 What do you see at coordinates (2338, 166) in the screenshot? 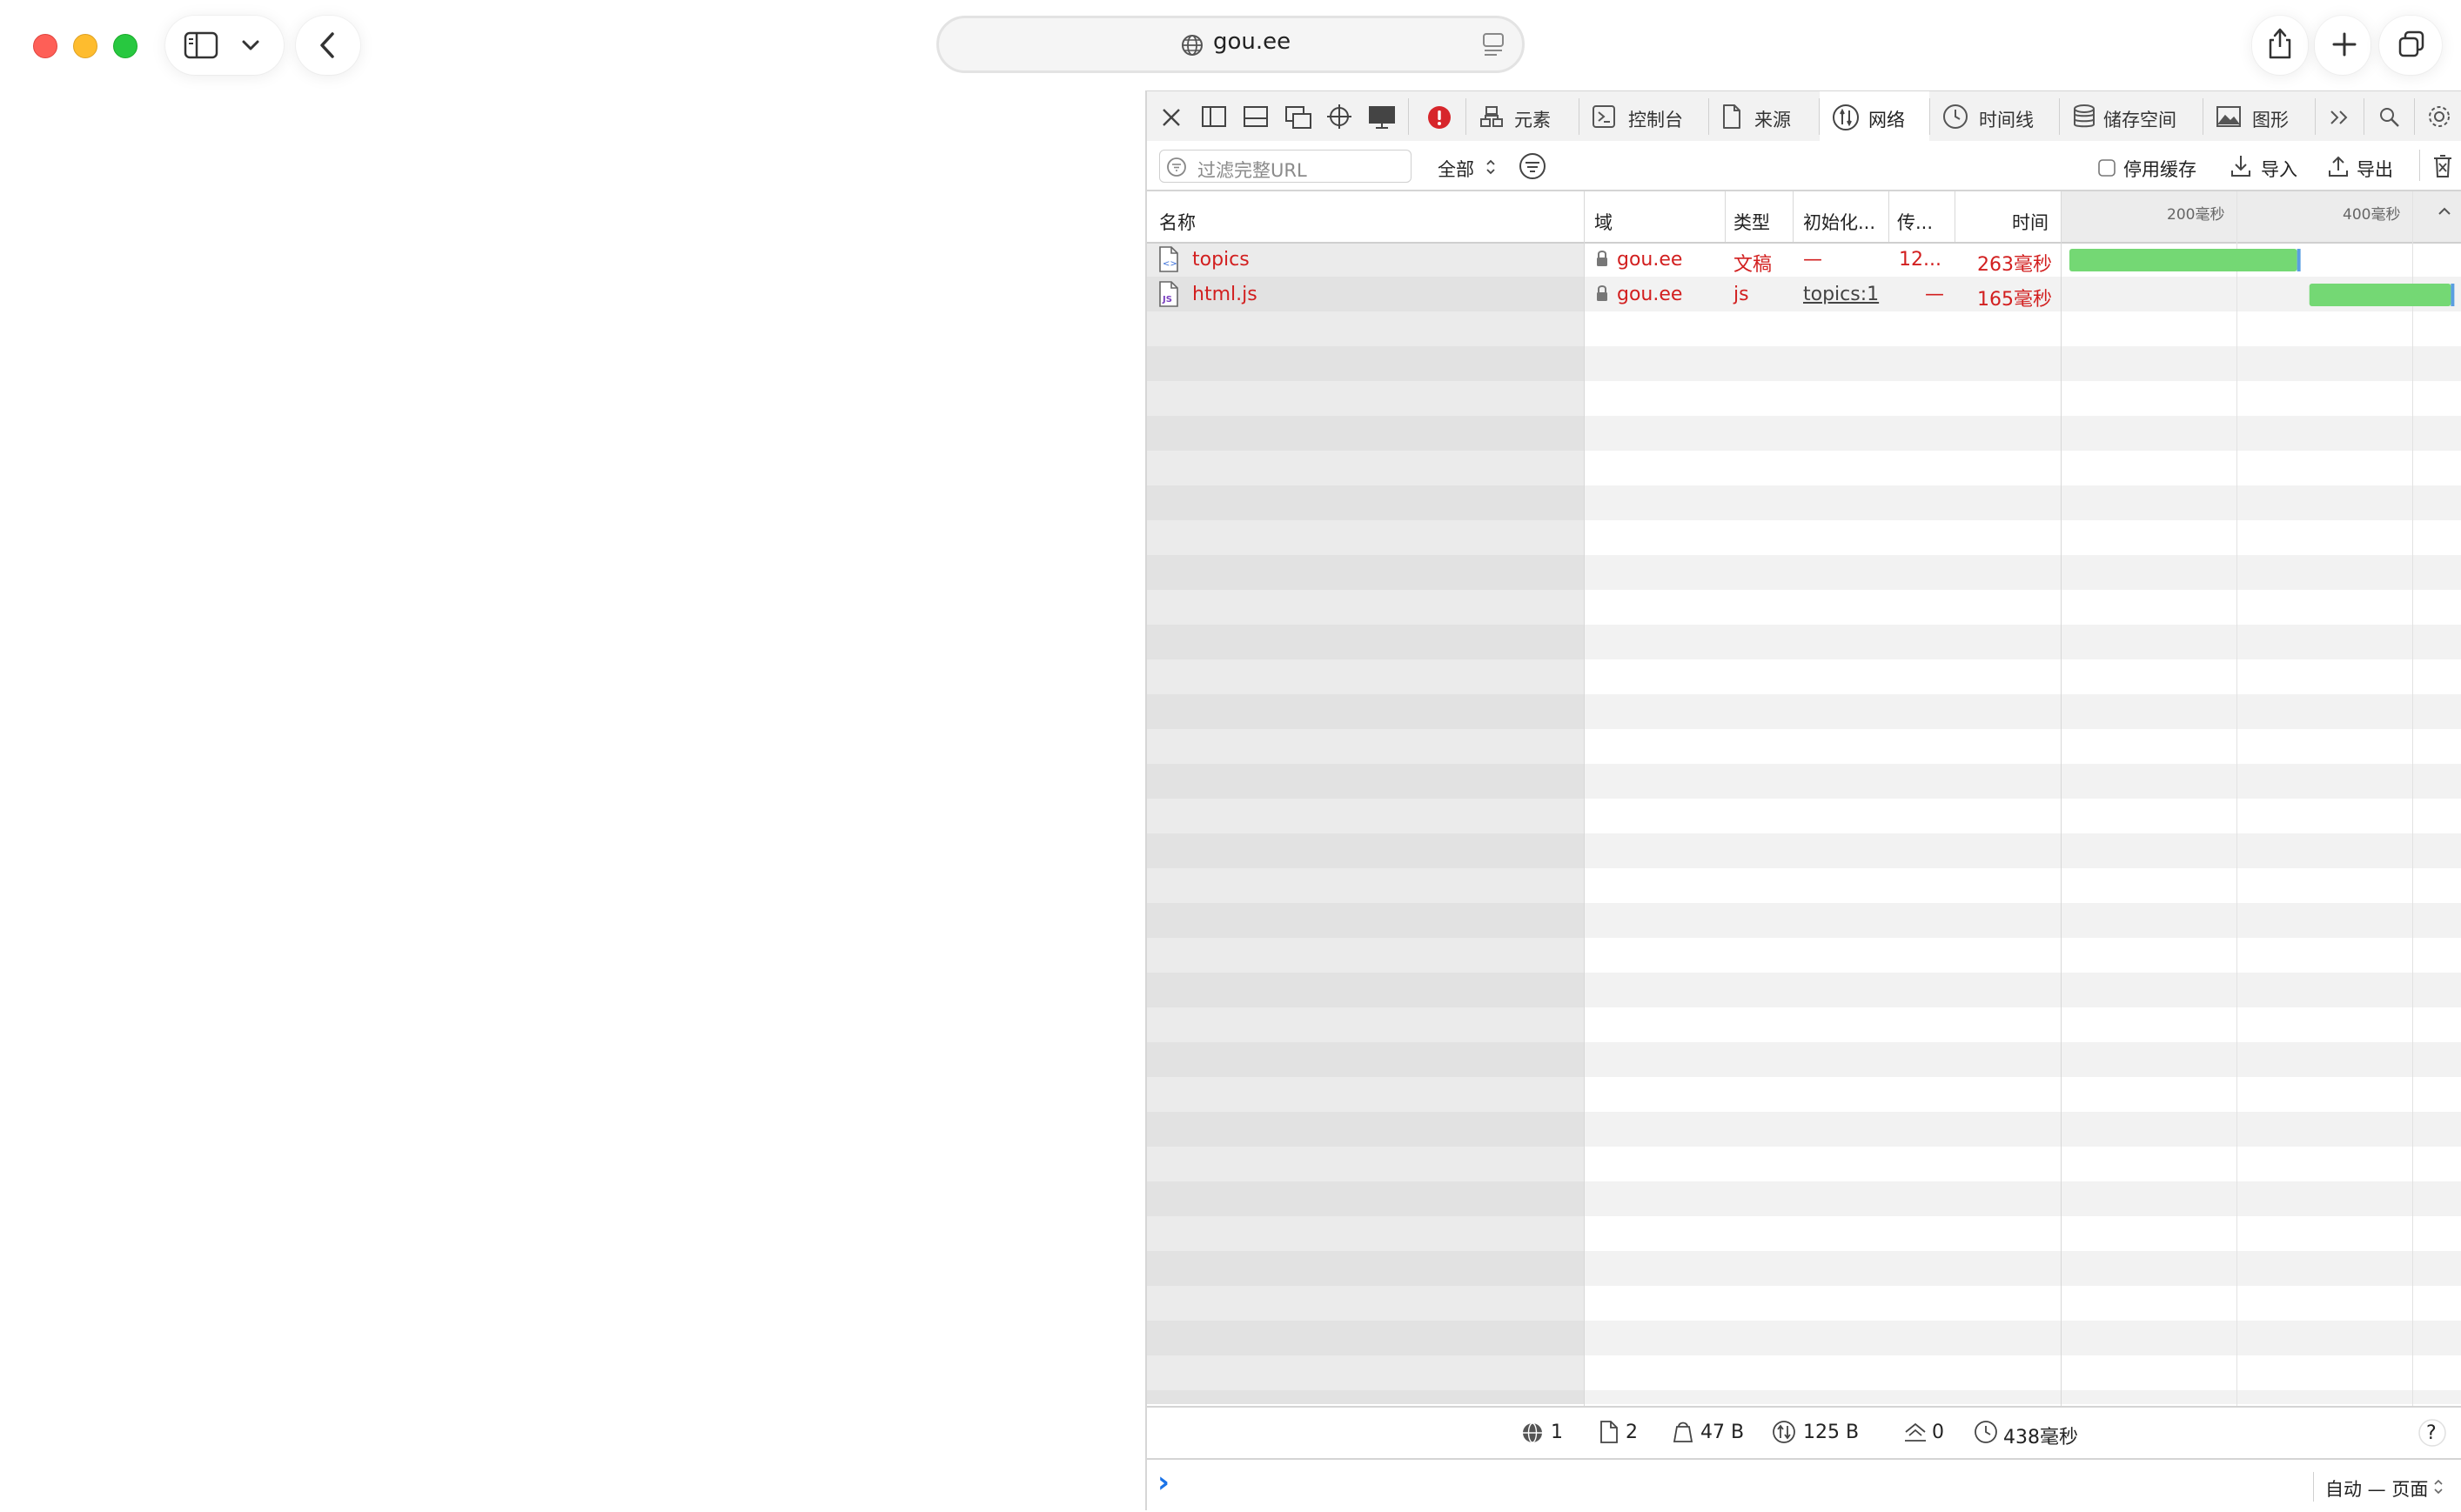
I see `export-icon` at bounding box center [2338, 166].